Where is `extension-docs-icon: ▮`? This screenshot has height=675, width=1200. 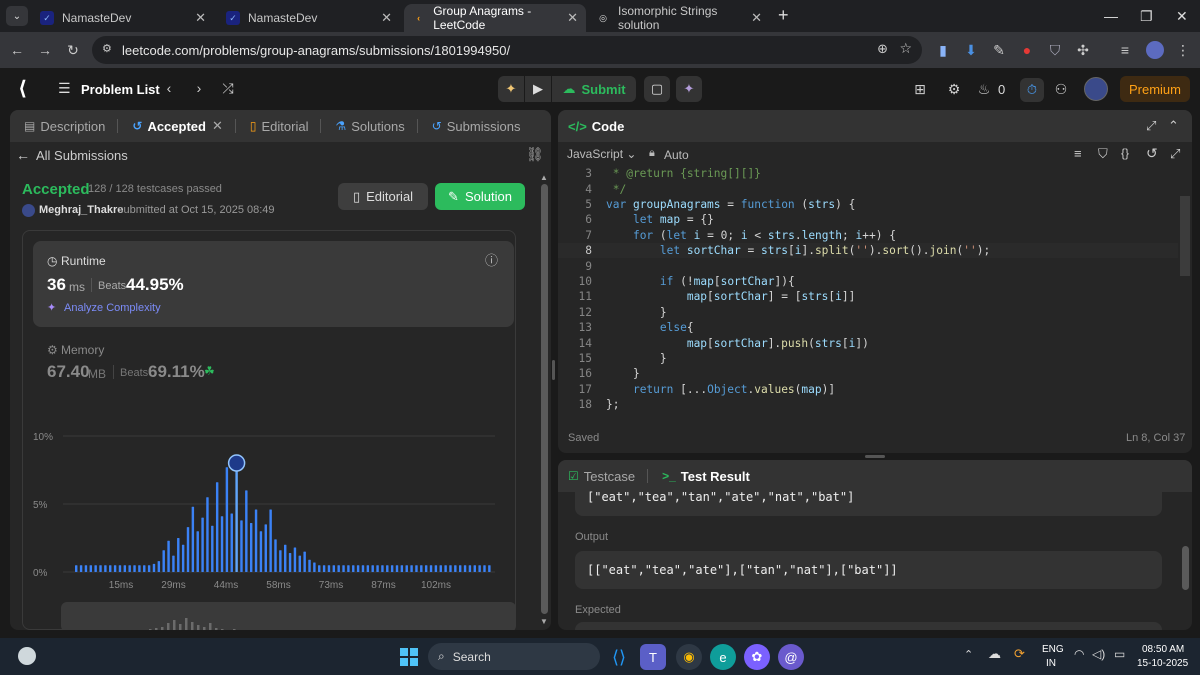
extension-docs-icon: ▮ is located at coordinates (943, 50).